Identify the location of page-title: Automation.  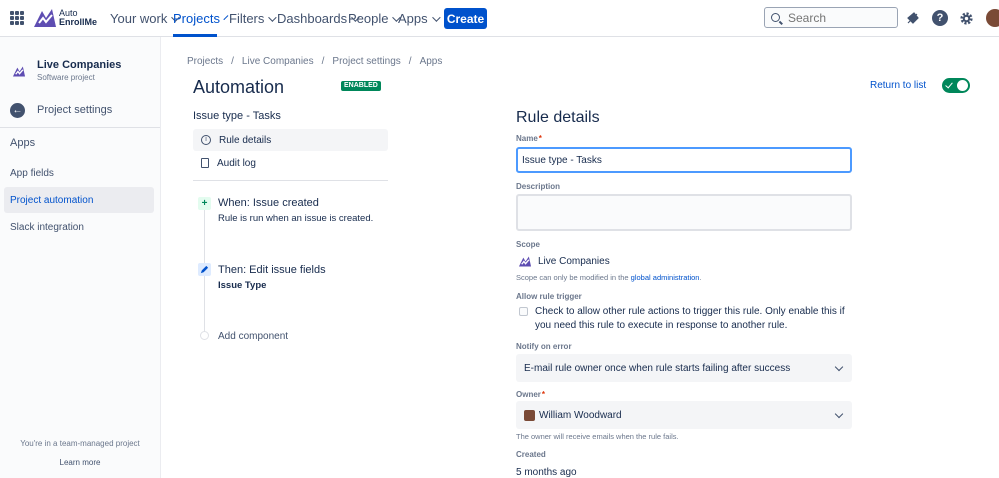
(239, 87).